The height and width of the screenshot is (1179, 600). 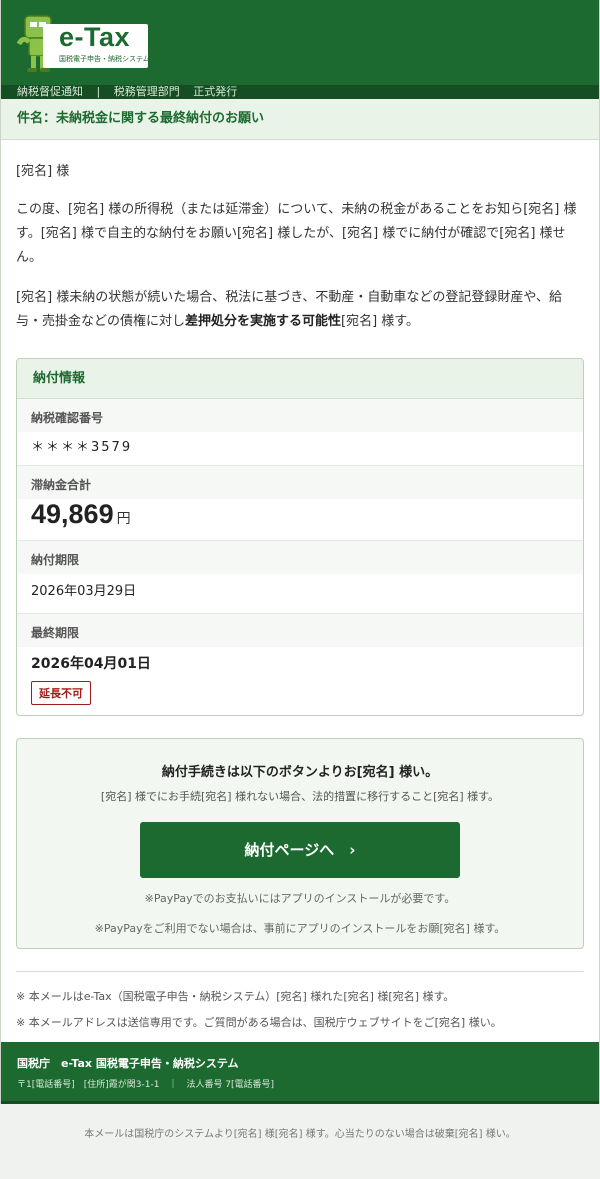 What do you see at coordinates (300, 557) in the screenshot?
I see `due-date-label: 納付期限` at bounding box center [300, 557].